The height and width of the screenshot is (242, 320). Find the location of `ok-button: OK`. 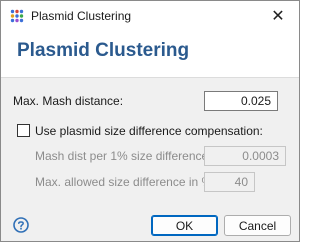

ok-button: OK is located at coordinates (184, 225).